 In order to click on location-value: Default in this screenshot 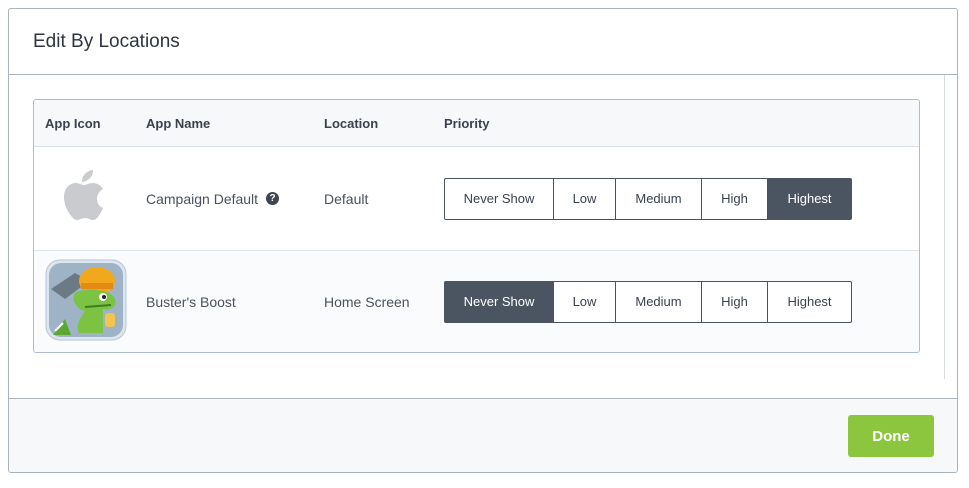, I will do `click(346, 198)`.